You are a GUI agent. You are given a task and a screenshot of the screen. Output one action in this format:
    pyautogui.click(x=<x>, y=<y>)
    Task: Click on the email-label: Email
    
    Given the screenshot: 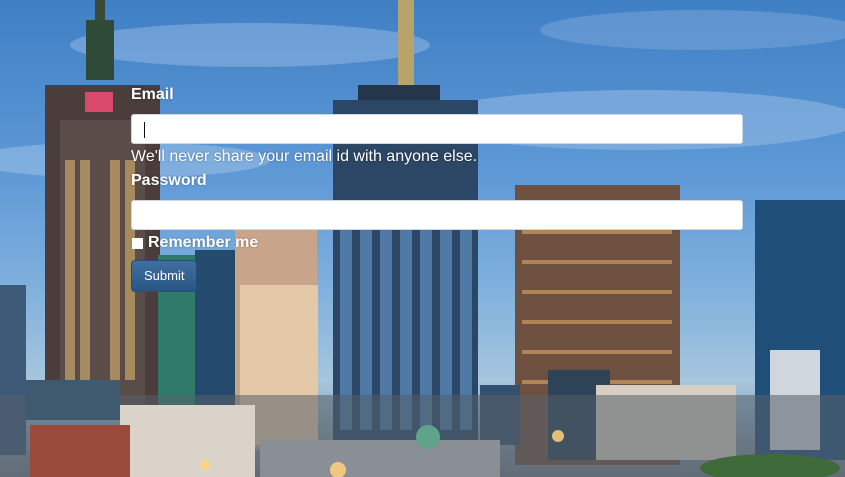 What is the action you would take?
    pyautogui.click(x=152, y=94)
    